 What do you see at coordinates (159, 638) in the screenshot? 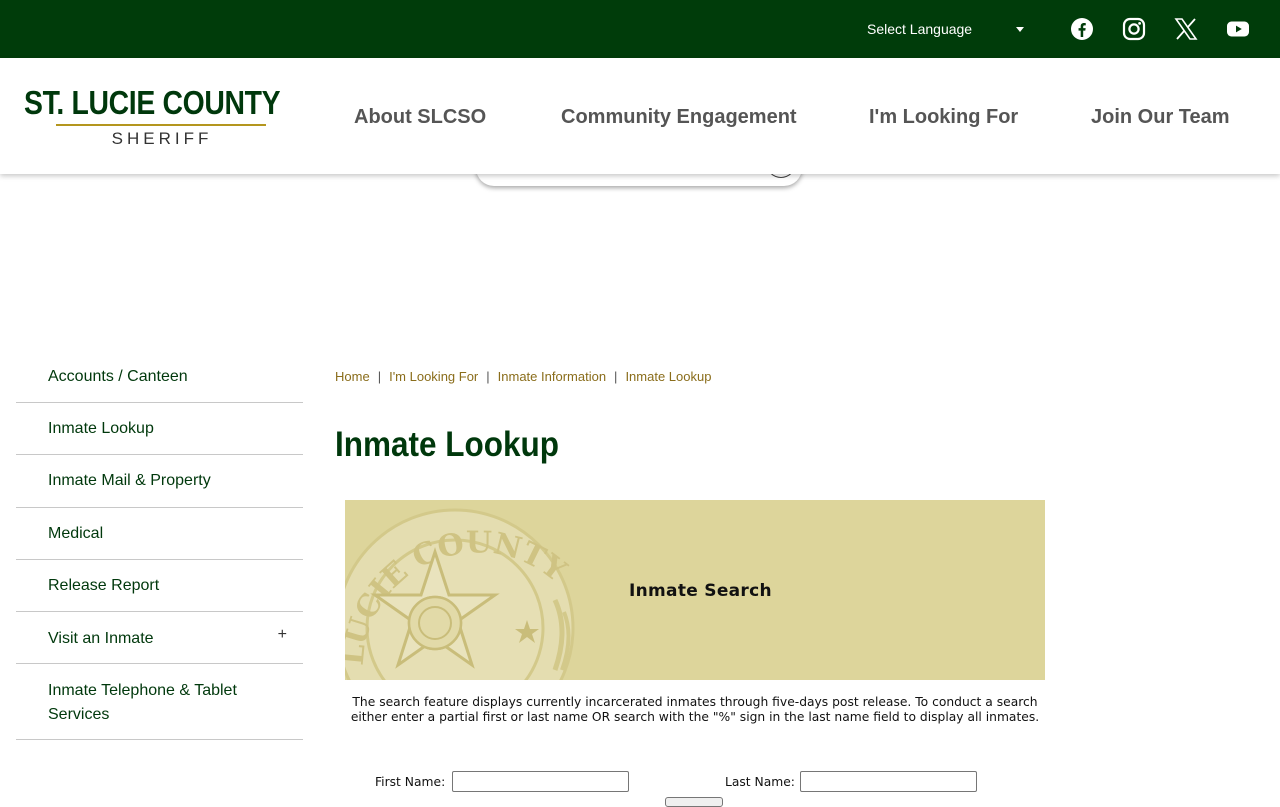
I see `sidebar-item-visit-an-inmate: Visit an Inmate +` at bounding box center [159, 638].